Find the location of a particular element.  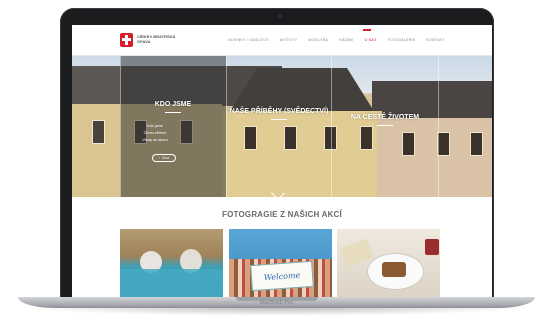

building-roof is located at coordinates (302, 92).